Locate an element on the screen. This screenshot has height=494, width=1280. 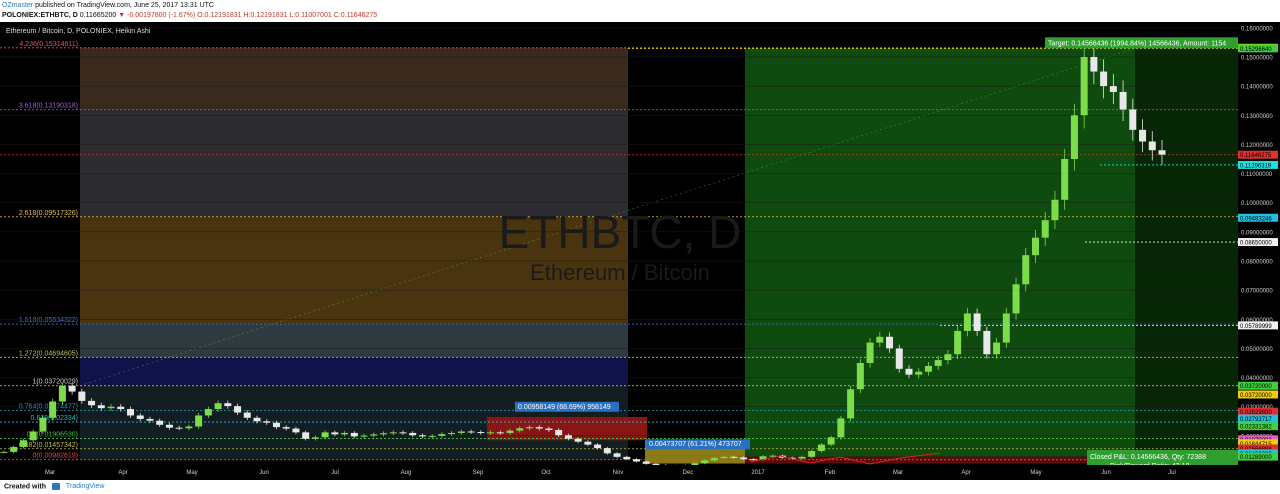
y-tick-label: 0.13000000 is located at coordinates (1257, 117).